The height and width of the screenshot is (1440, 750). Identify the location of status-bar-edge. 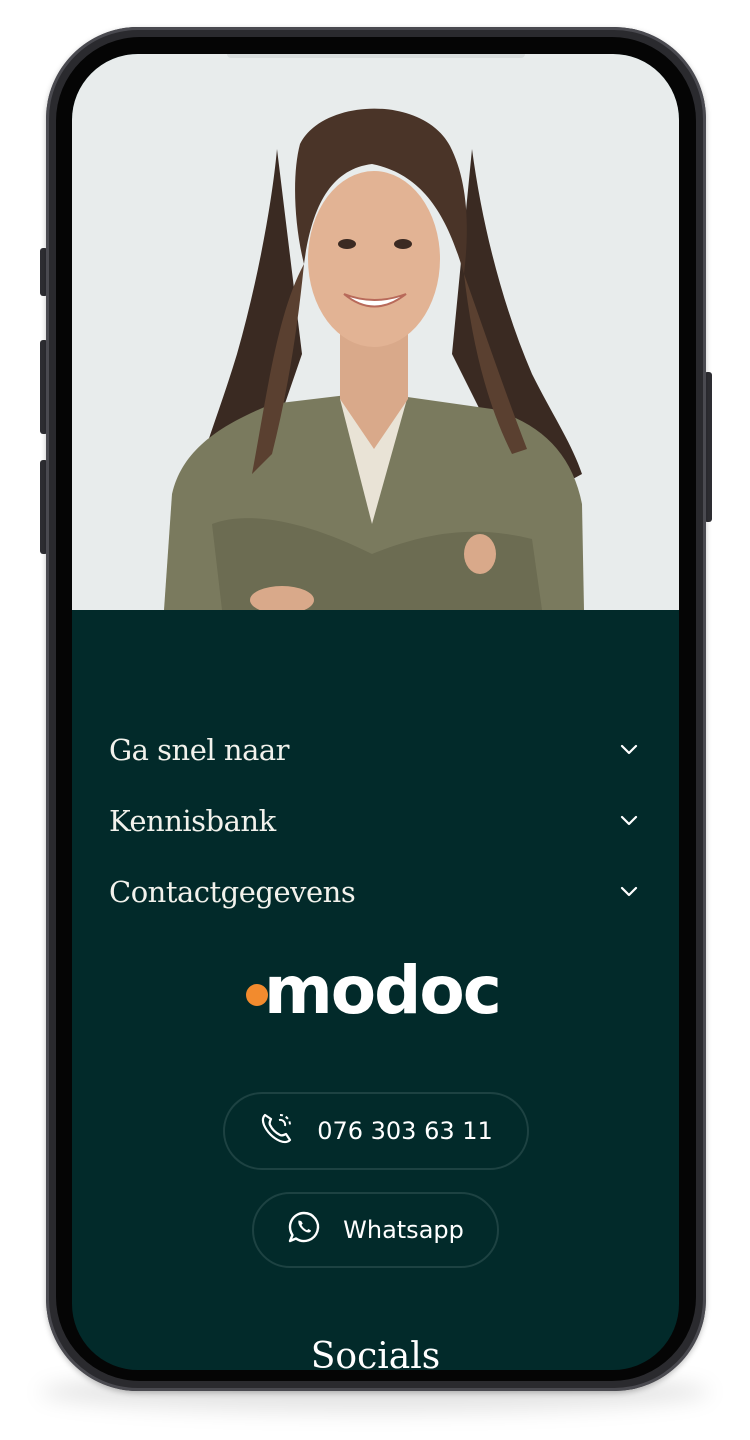
(376, 56).